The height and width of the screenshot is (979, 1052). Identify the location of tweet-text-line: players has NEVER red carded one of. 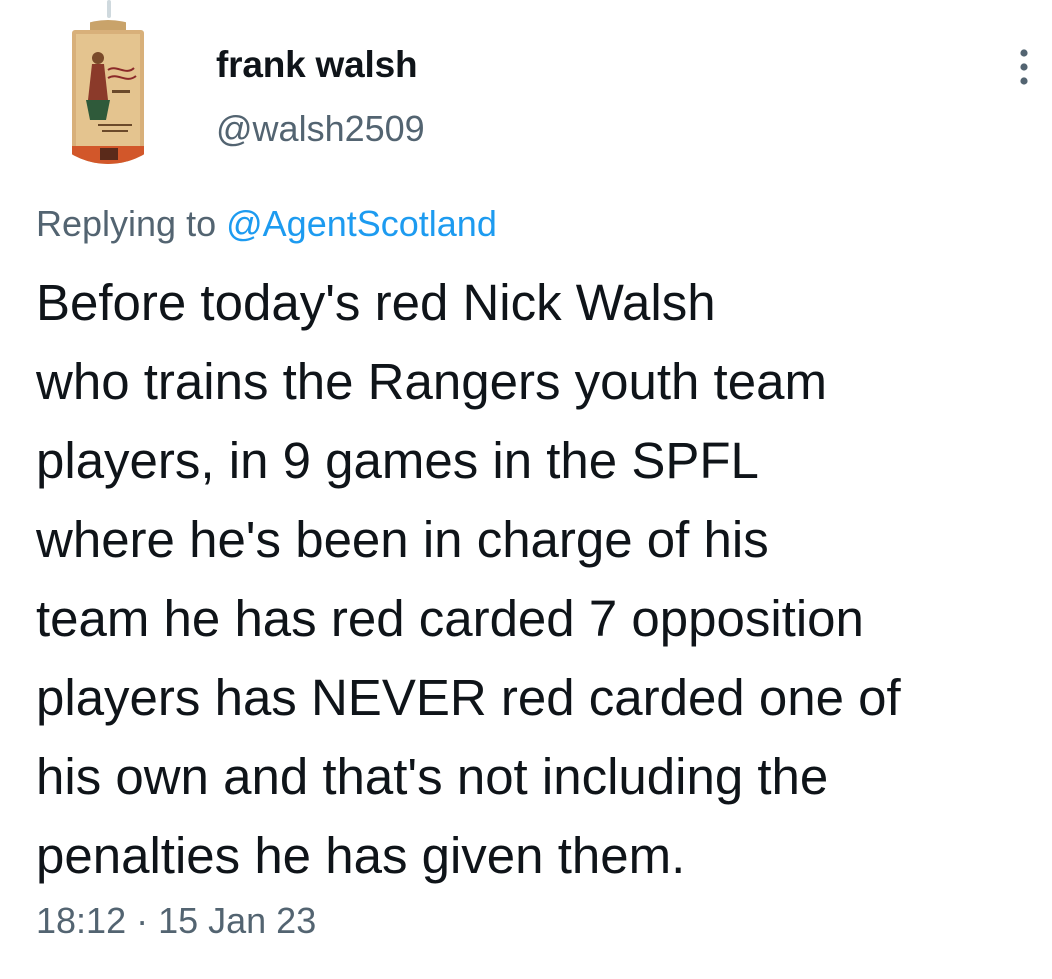
(468, 697).